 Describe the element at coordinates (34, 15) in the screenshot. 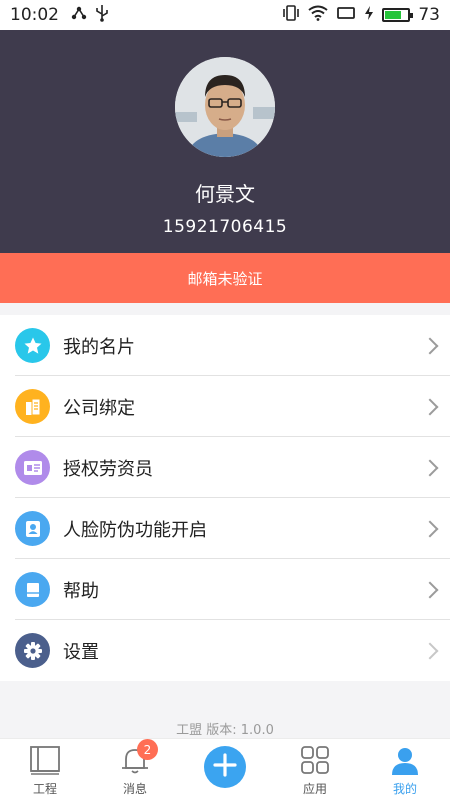

I see `status-time: 10:02` at that location.